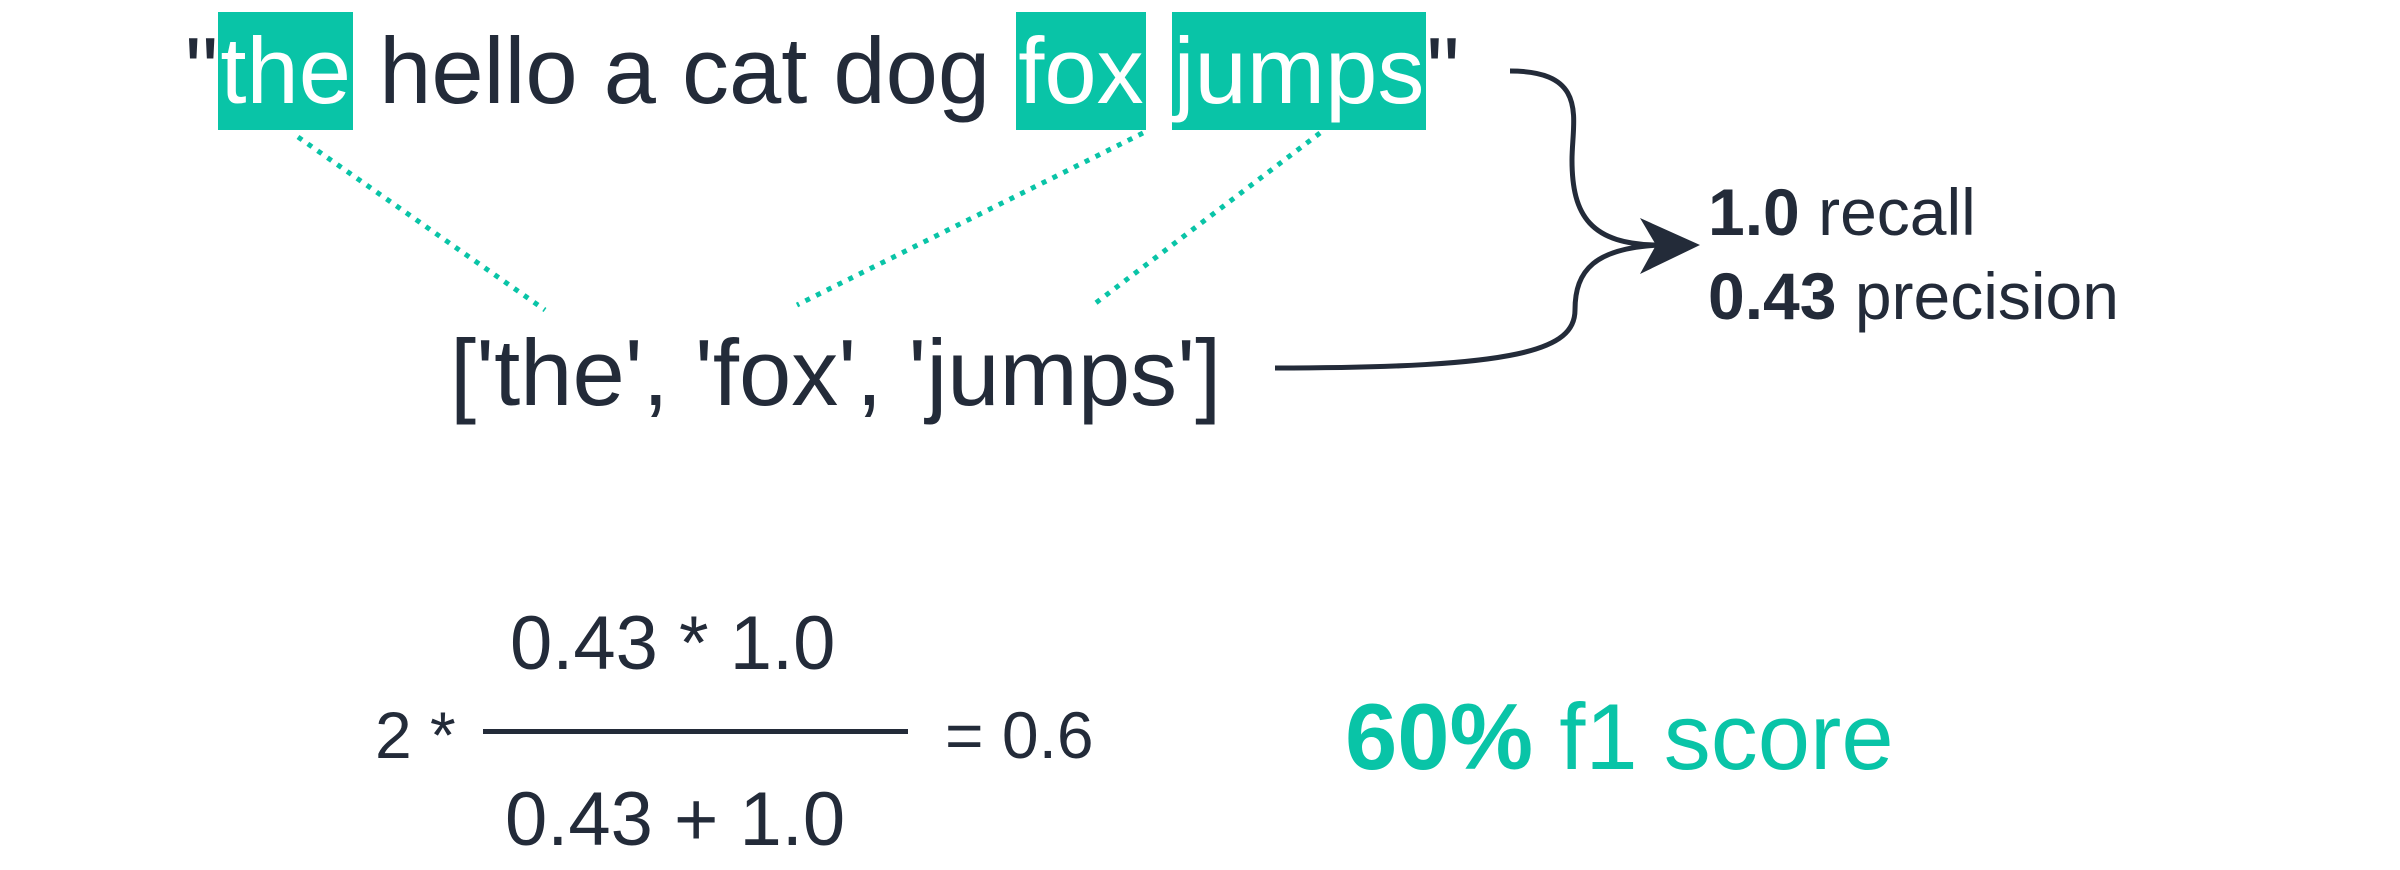  Describe the element at coordinates (1439, 736) in the screenshot. I see `f1-value: 60%` at that location.